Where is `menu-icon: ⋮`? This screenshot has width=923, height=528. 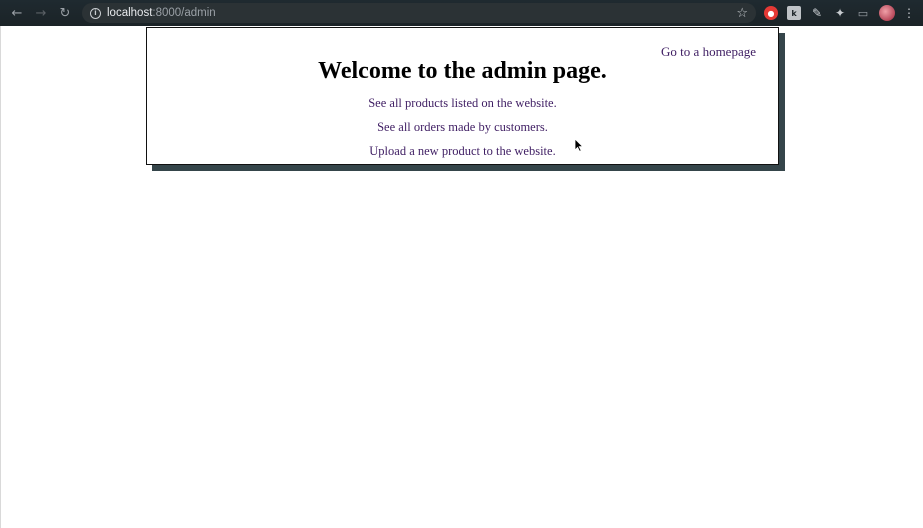
menu-icon: ⋮ is located at coordinates (909, 13).